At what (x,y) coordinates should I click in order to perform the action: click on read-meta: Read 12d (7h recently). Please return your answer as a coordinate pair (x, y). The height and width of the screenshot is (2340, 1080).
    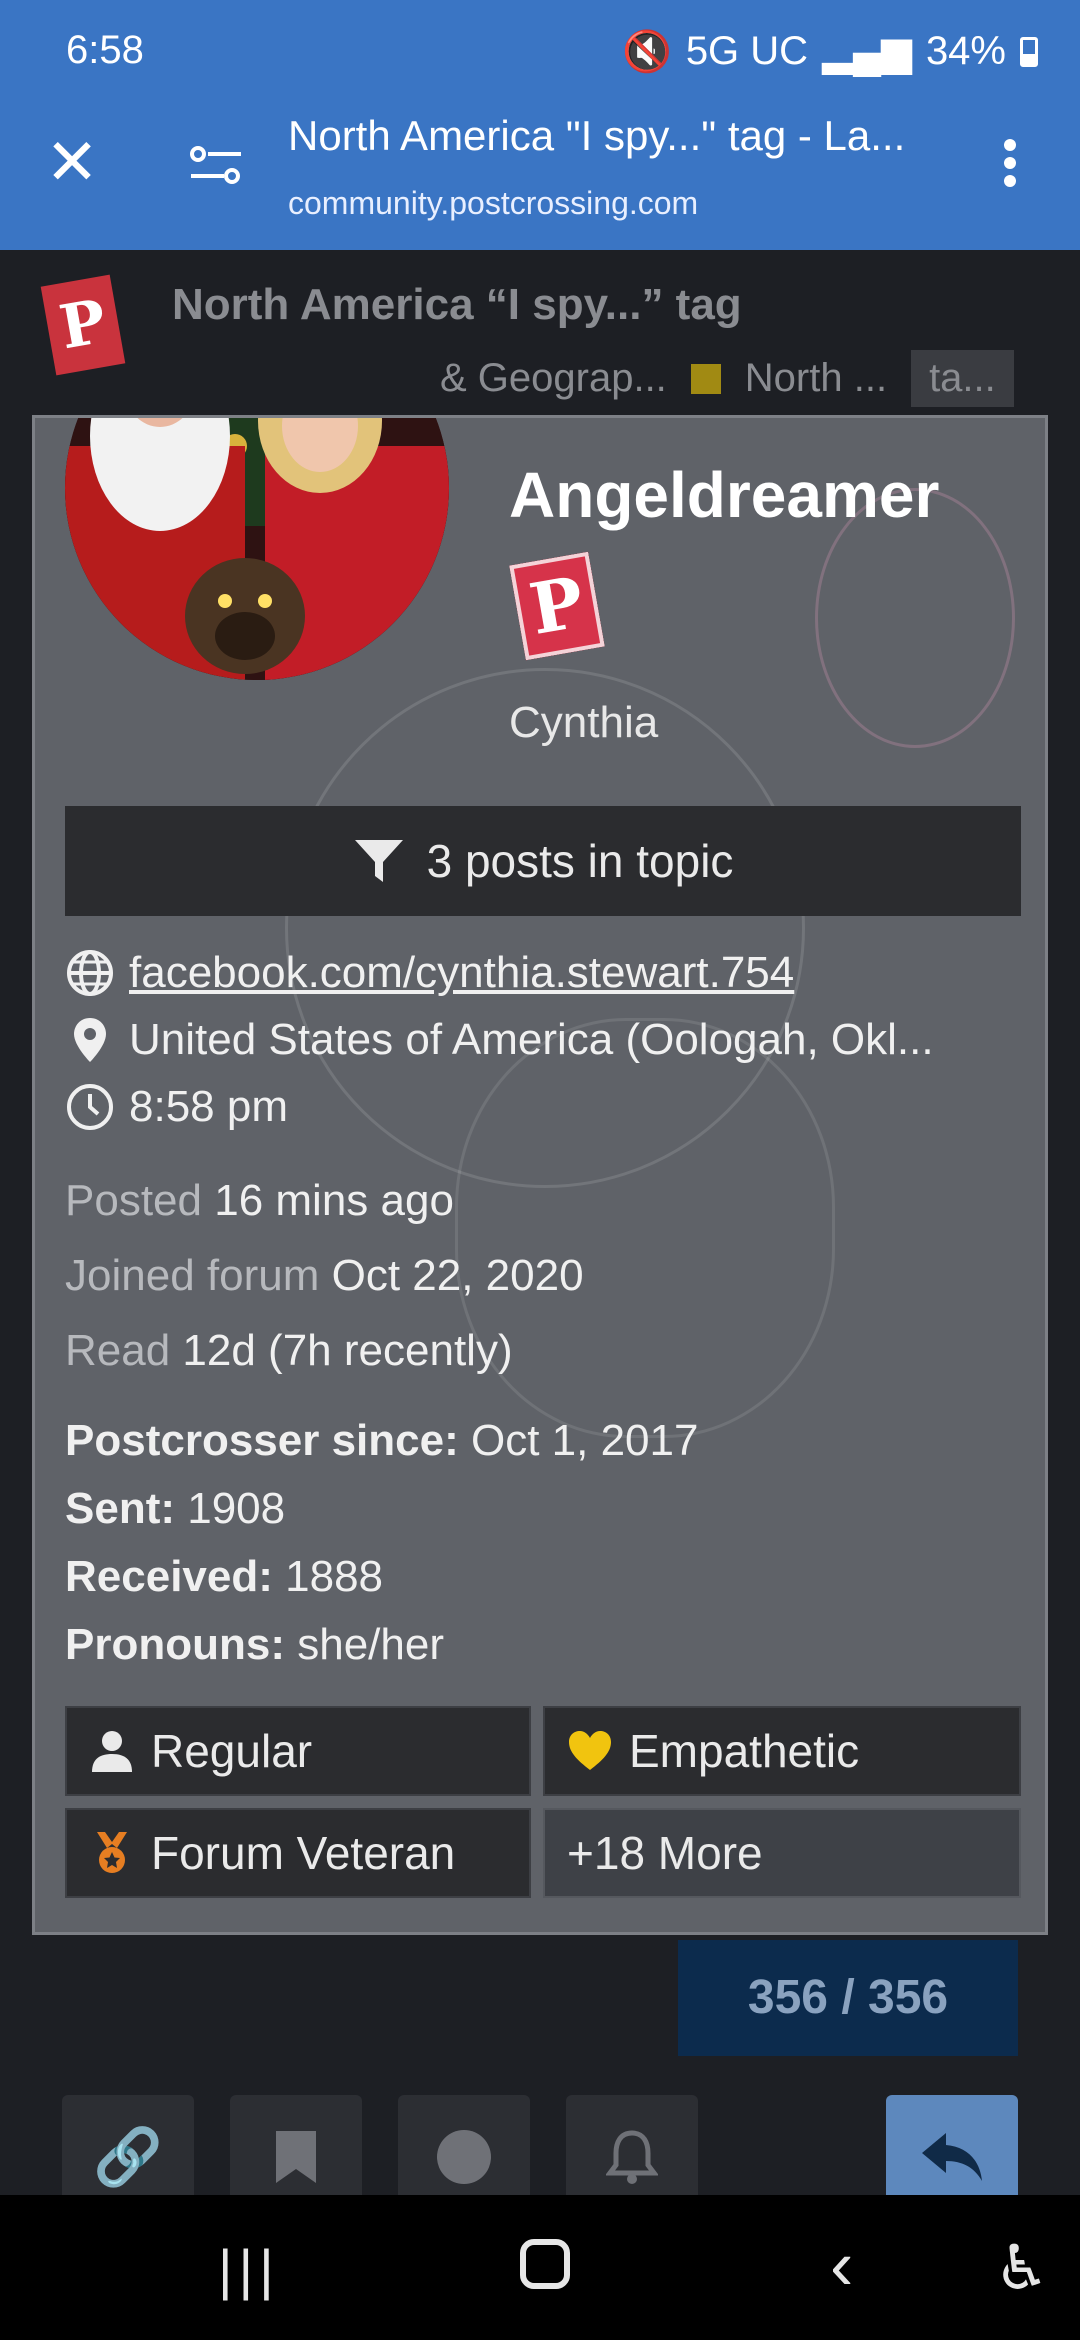
    Looking at the image, I should click on (289, 1351).